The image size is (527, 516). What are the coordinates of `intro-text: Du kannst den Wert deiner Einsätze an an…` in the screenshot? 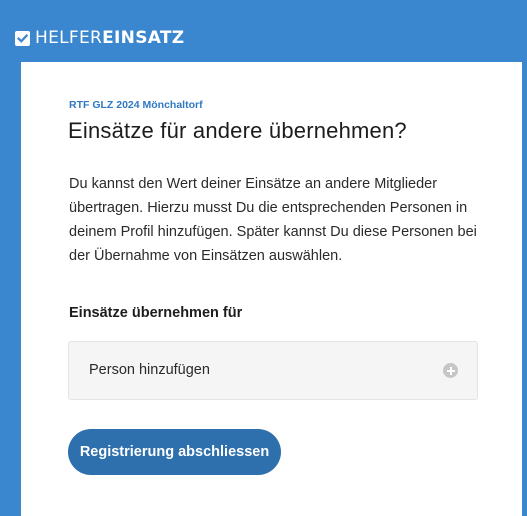 It's located at (273, 220).